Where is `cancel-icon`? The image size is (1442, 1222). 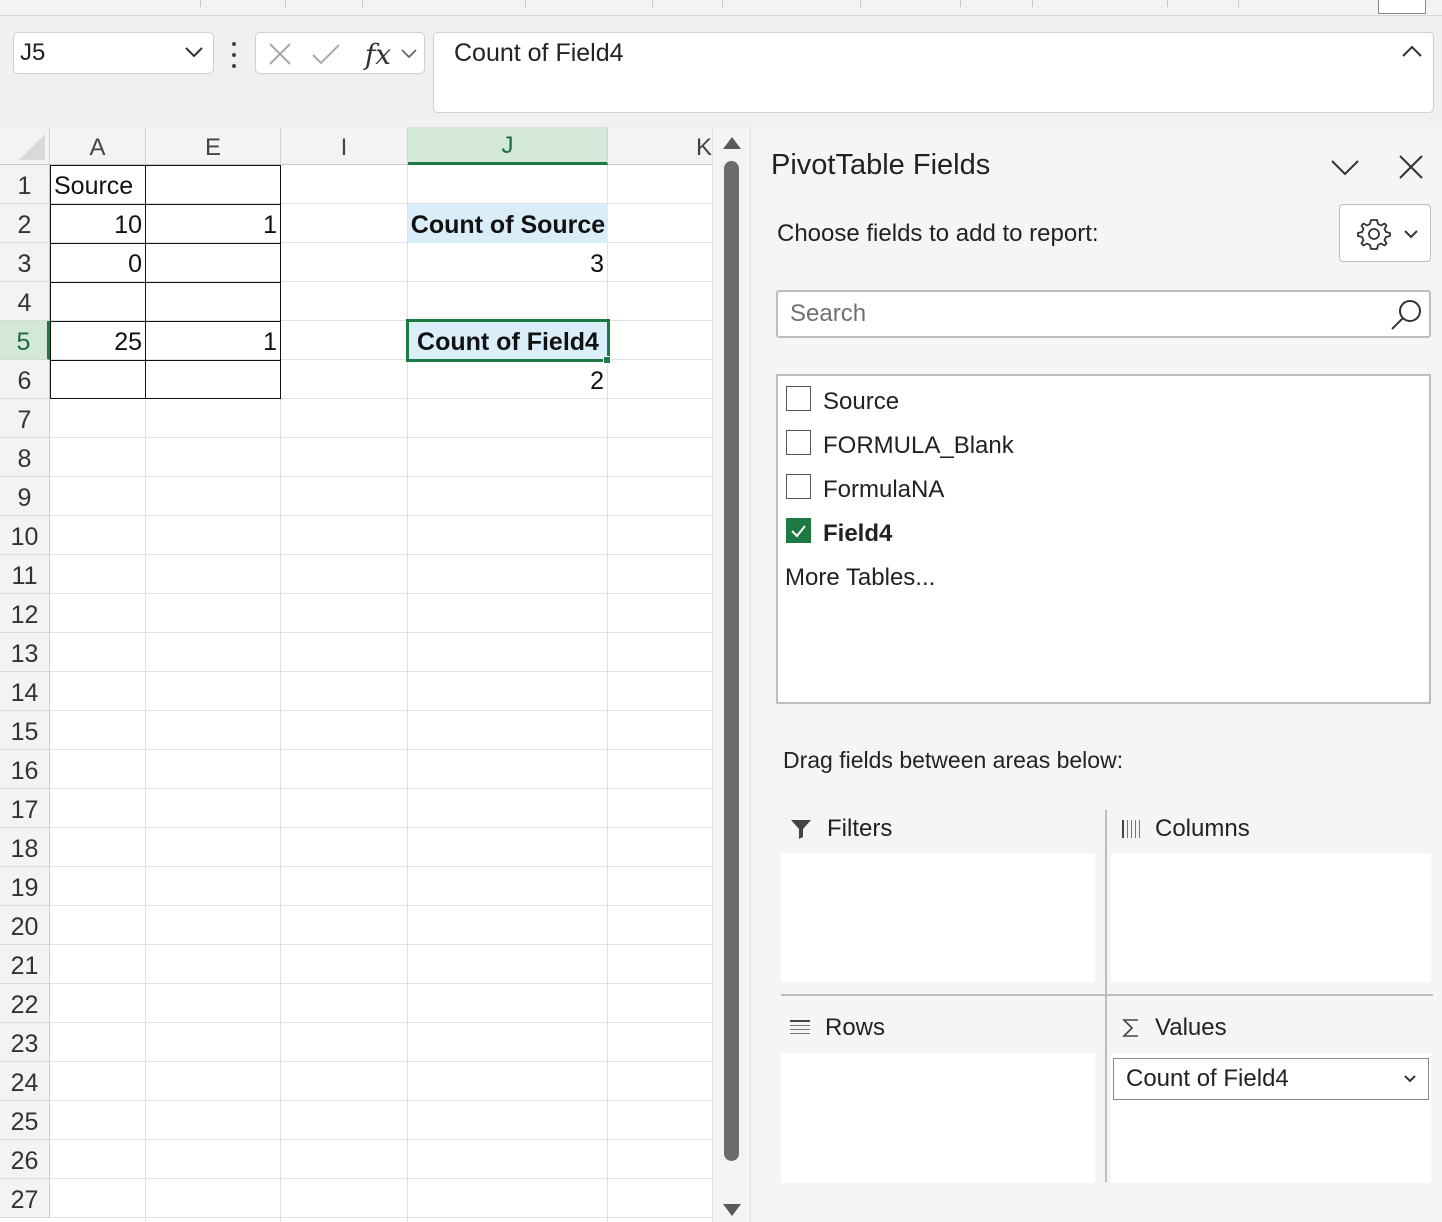 cancel-icon is located at coordinates (280, 54).